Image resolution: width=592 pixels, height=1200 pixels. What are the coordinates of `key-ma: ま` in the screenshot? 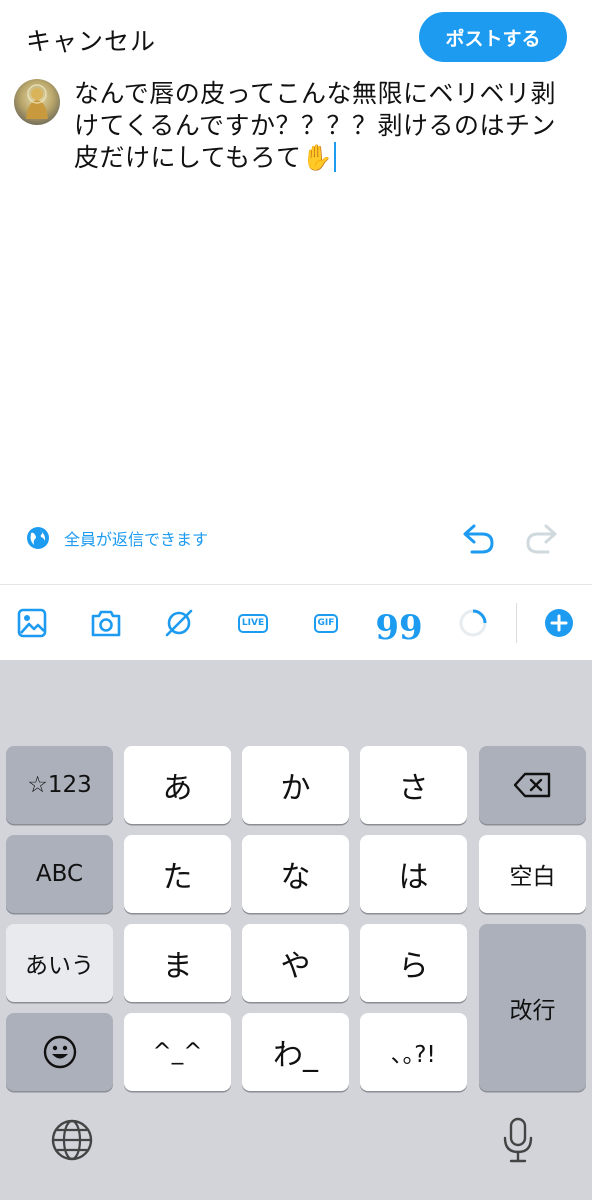 It's located at (177, 963).